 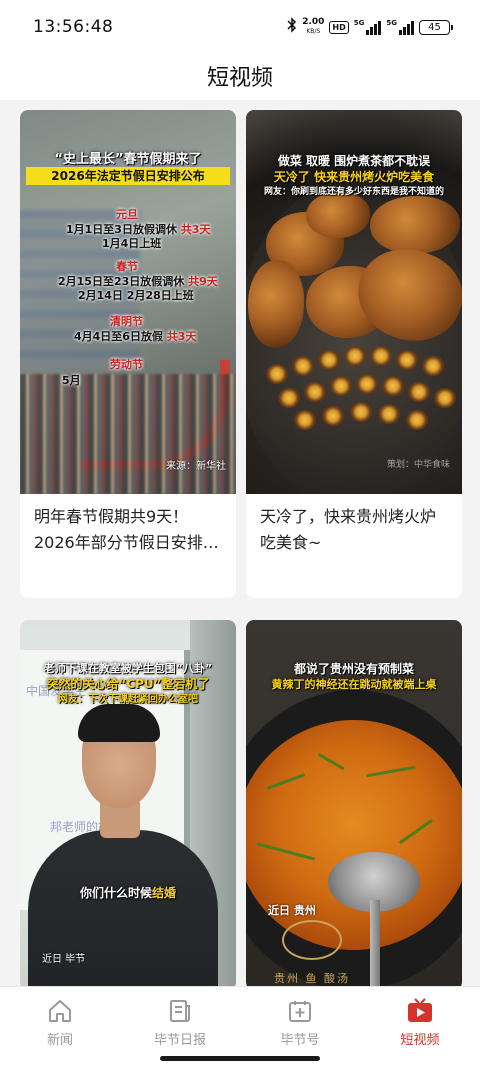 I want to click on subtitle-highlight: 结婚, so click(x=164, y=893).